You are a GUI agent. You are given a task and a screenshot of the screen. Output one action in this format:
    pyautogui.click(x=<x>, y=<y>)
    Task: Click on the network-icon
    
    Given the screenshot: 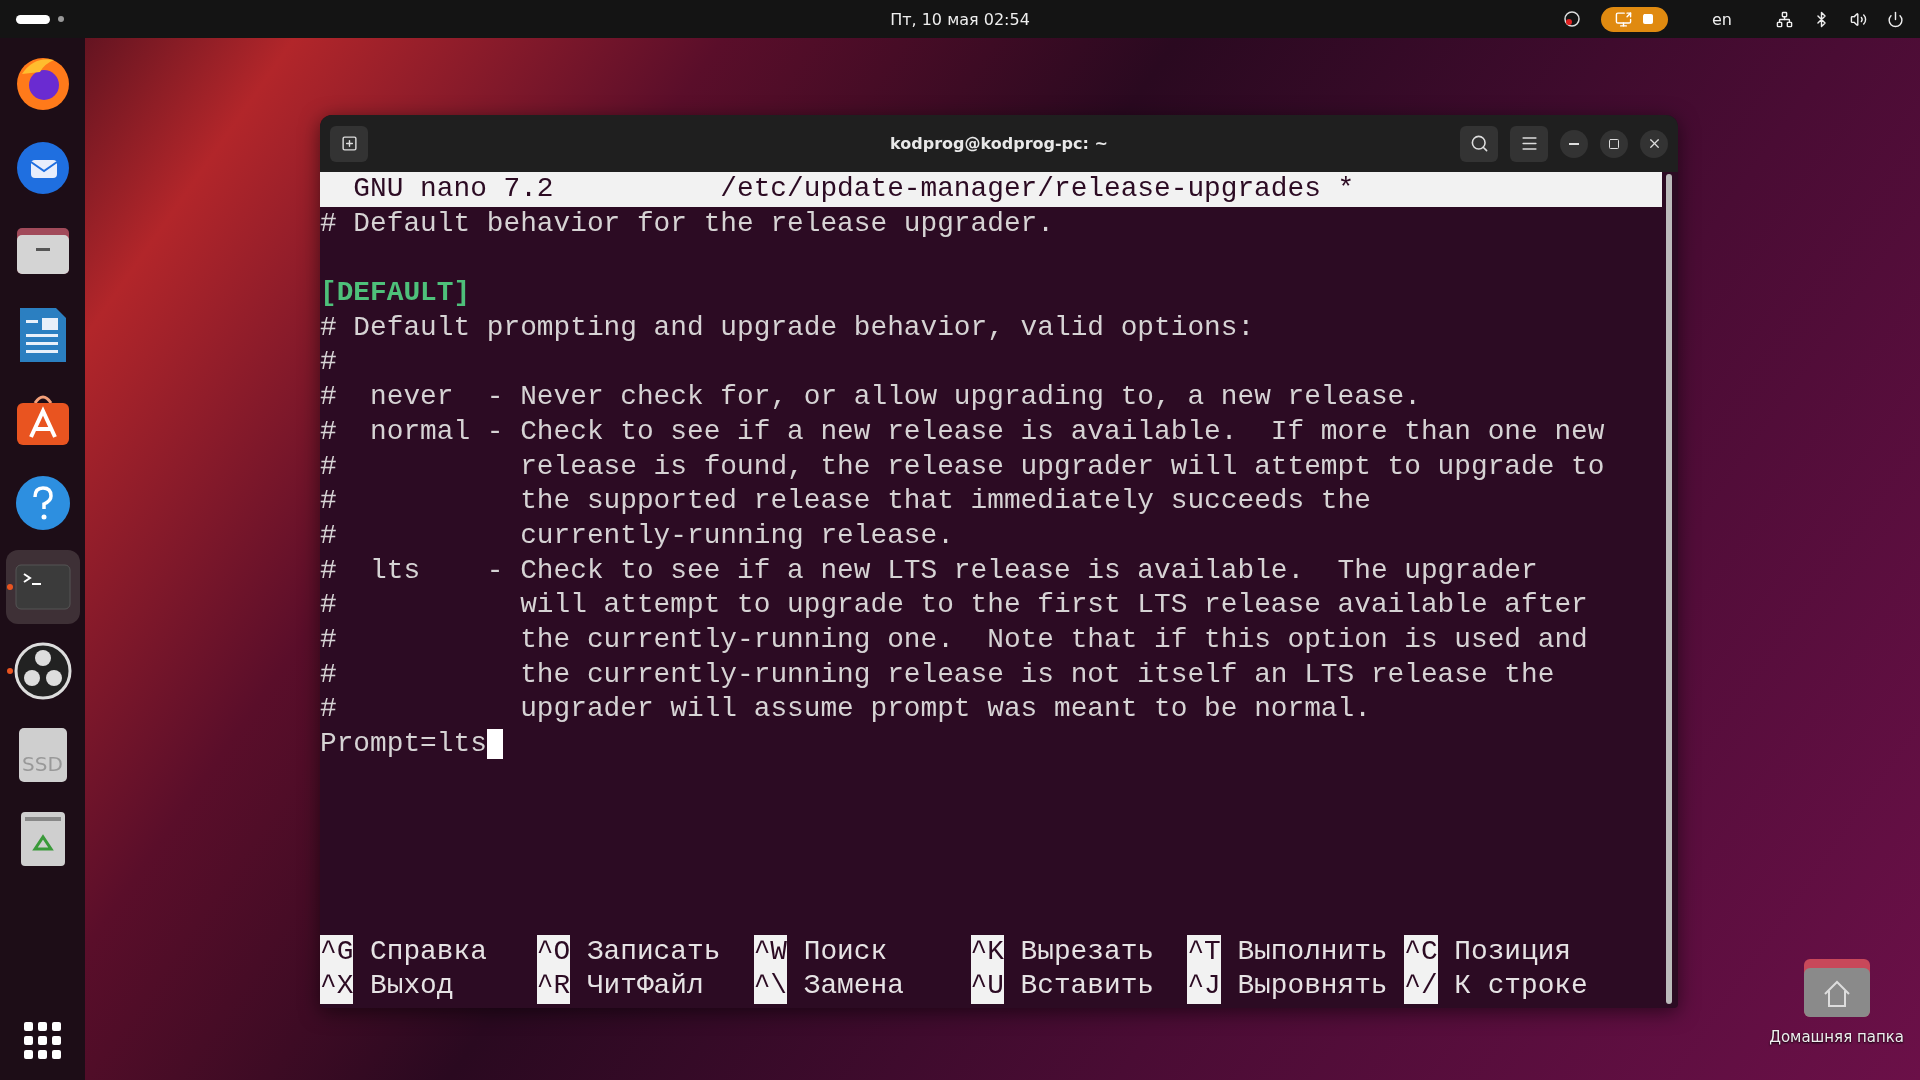 What is the action you would take?
    pyautogui.click(x=1784, y=19)
    